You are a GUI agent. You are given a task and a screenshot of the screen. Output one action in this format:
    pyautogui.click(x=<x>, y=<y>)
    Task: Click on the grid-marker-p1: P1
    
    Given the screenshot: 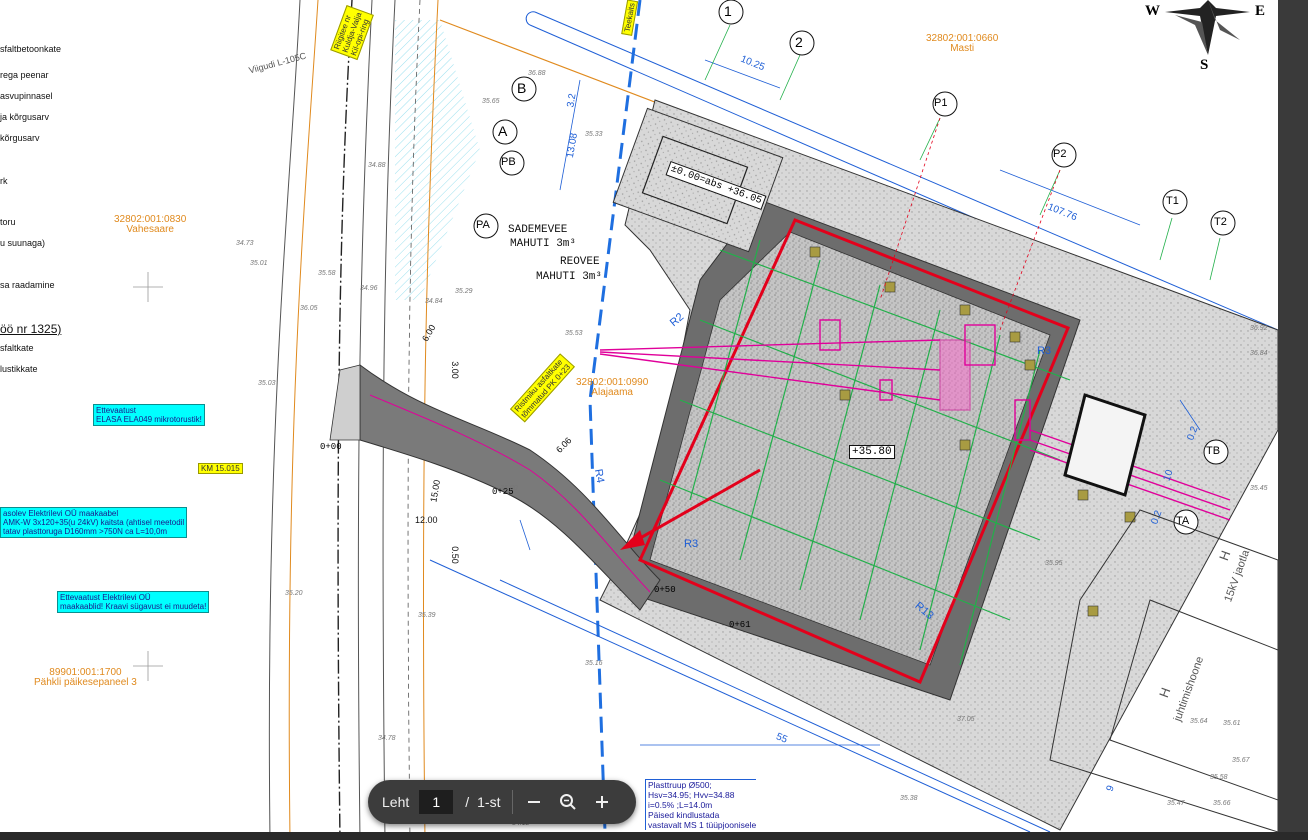 What is the action you would take?
    pyautogui.click(x=941, y=103)
    